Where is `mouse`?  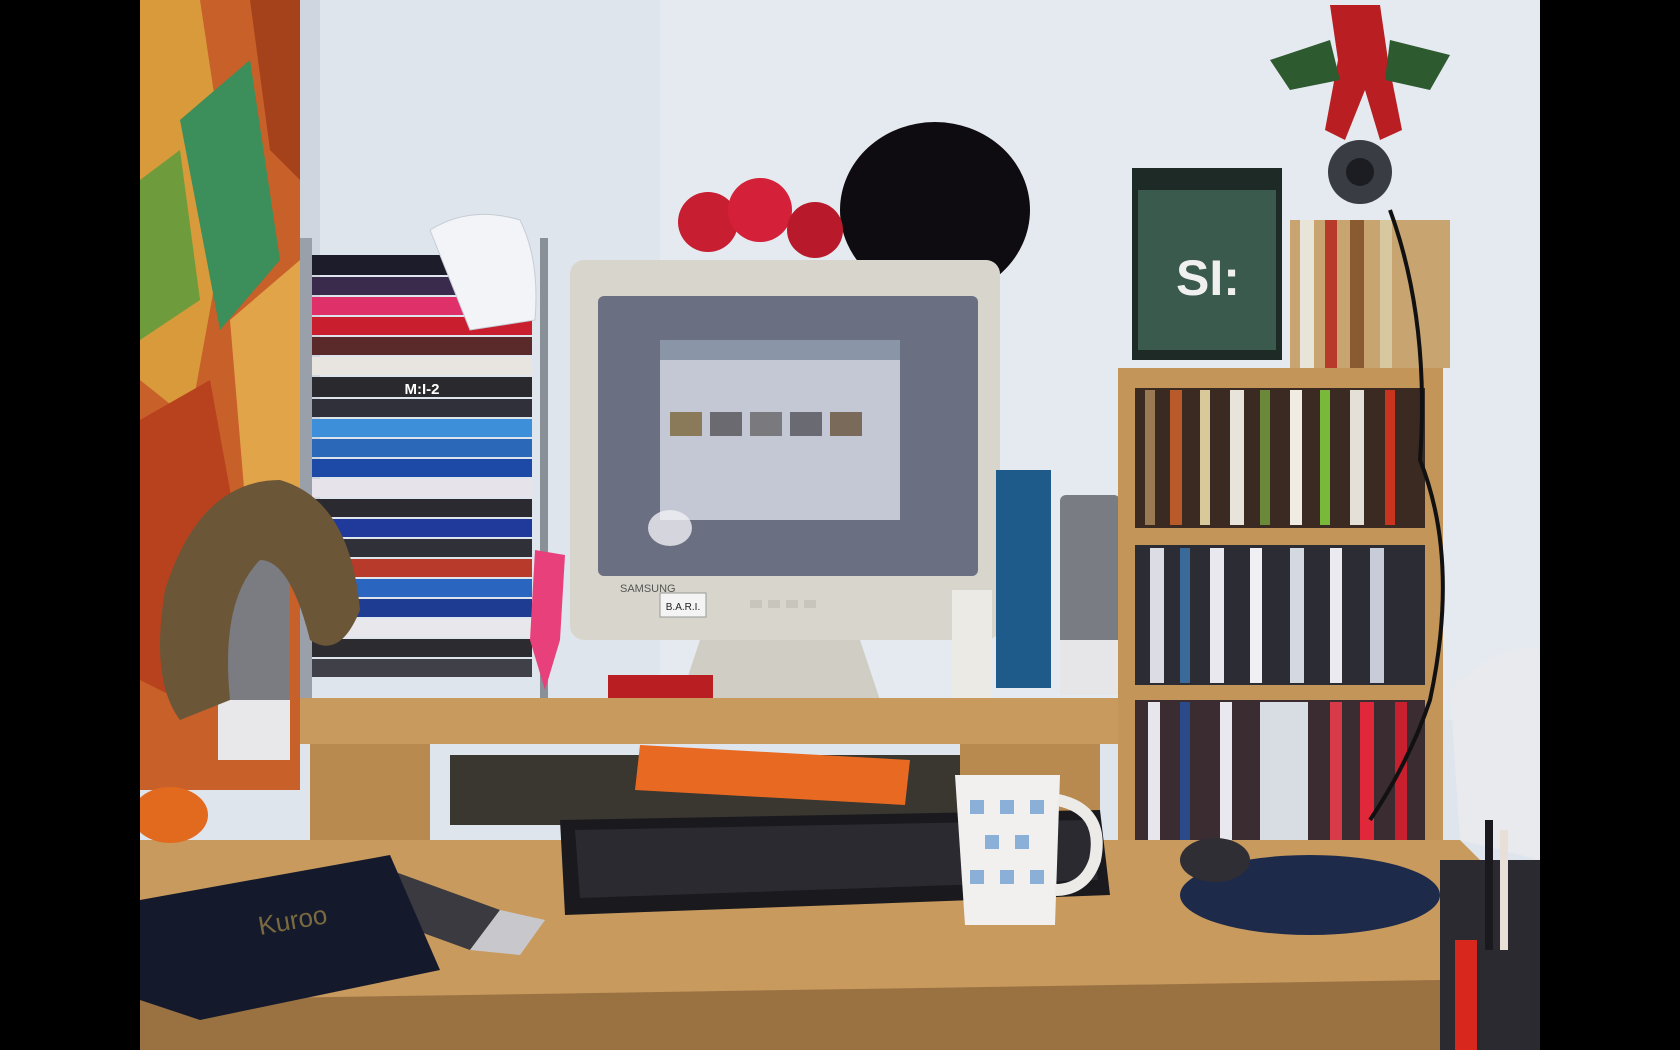 mouse is located at coordinates (1215, 860).